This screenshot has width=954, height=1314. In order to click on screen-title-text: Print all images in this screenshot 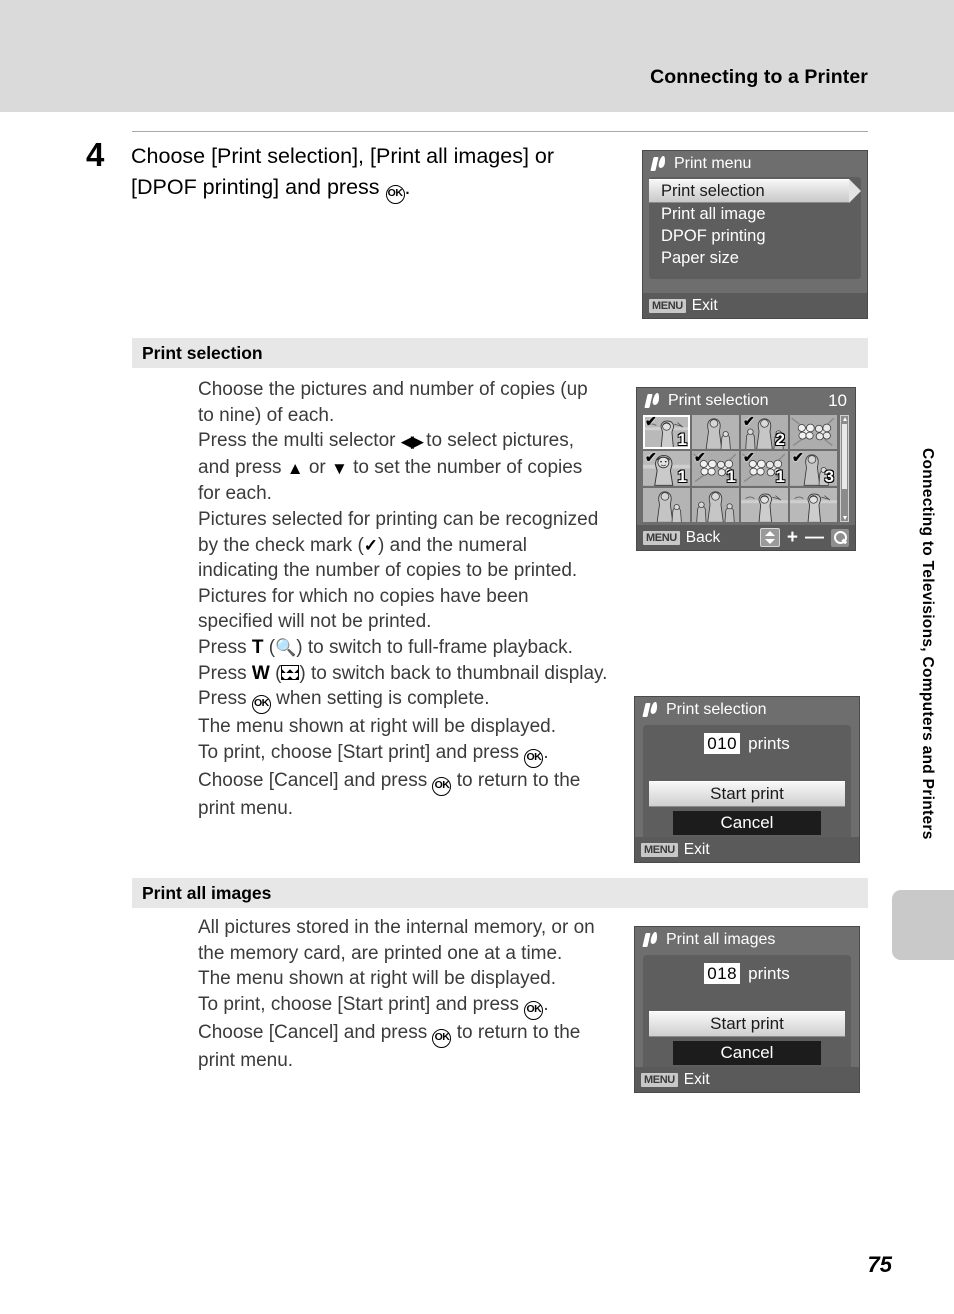, I will do `click(721, 939)`.